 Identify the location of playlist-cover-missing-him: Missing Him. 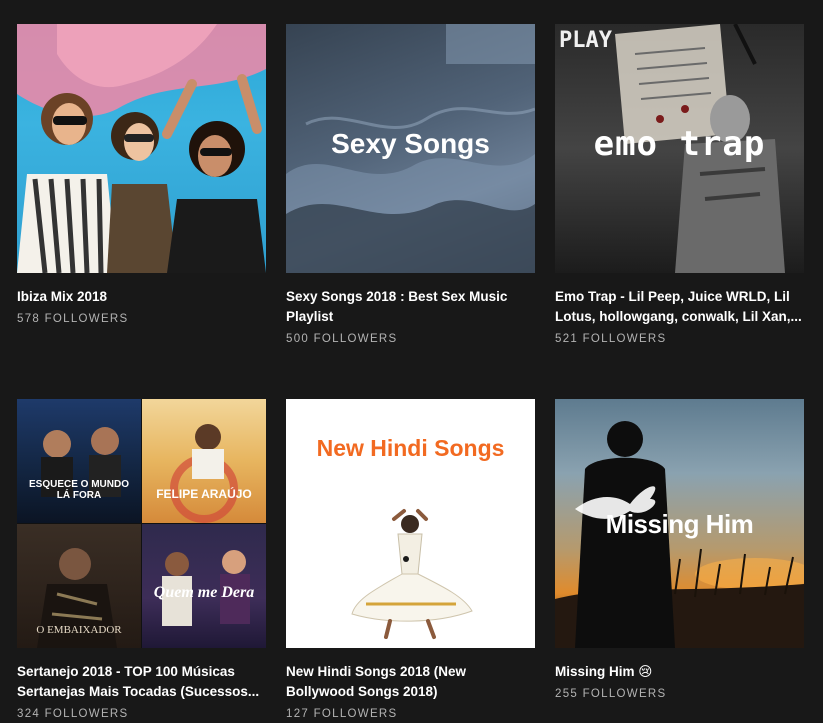
(679, 523).